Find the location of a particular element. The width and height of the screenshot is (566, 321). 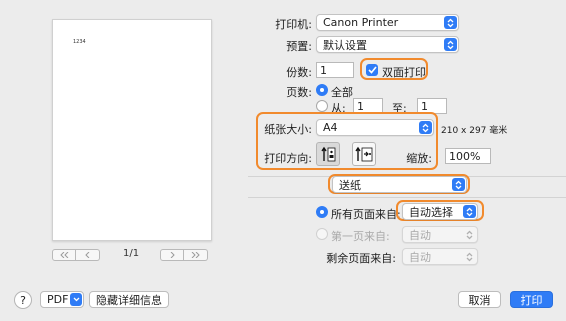

first-page-from-label: 第一页来自: is located at coordinates (360, 236).